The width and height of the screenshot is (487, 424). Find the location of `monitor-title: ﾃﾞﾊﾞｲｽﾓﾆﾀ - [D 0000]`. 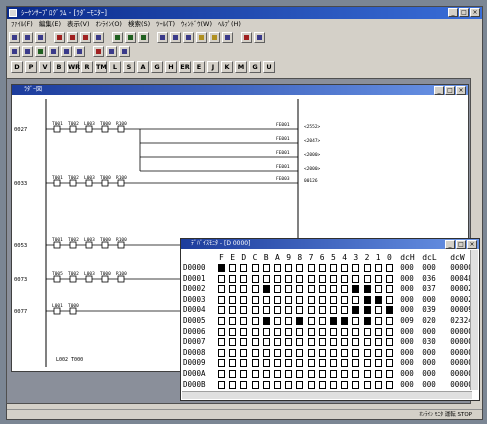

monitor-title: ﾃﾞﾊﾞｲｽﾓﾆﾀ - [D 0000] is located at coordinates (221, 243).